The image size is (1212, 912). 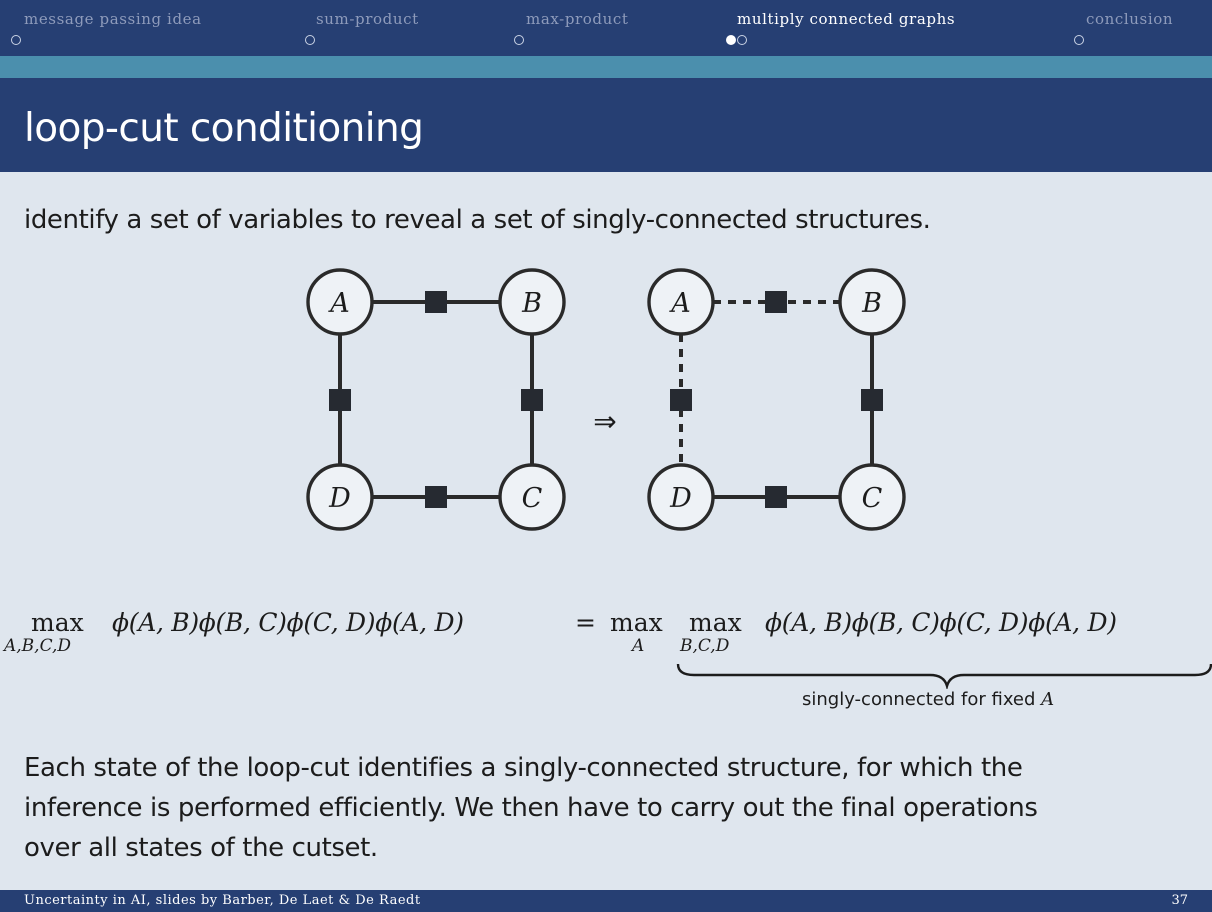 I want to click on nav-dots-message-passing, so click(x=16, y=41).